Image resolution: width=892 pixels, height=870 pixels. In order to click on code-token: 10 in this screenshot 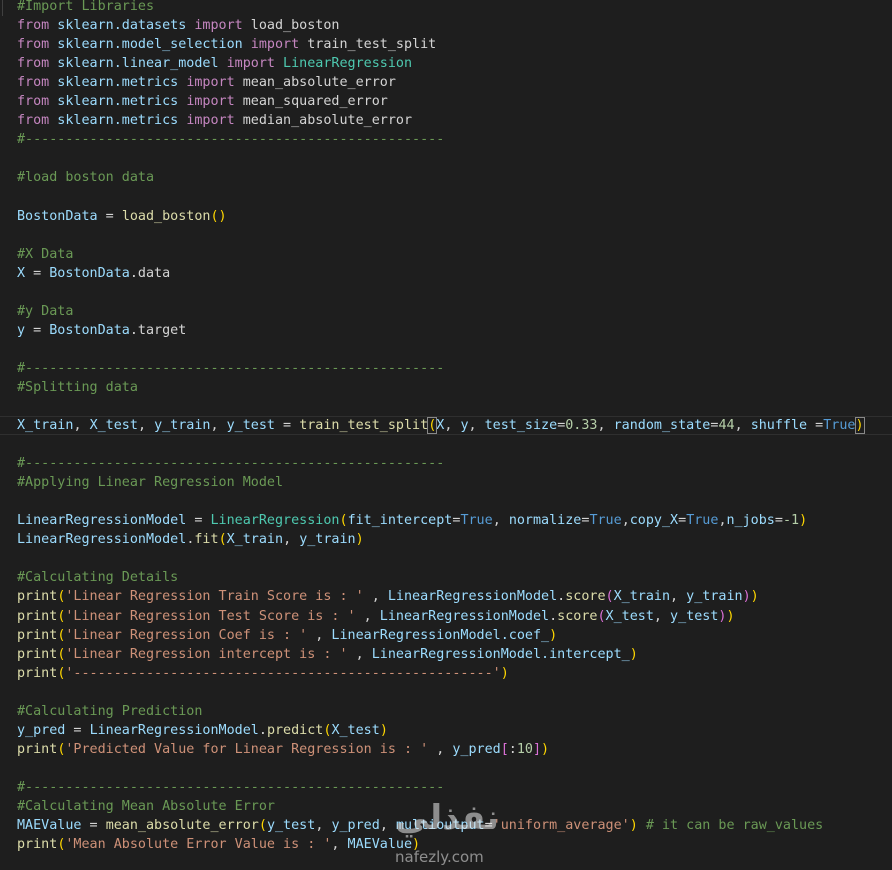, I will do `click(524, 749)`.